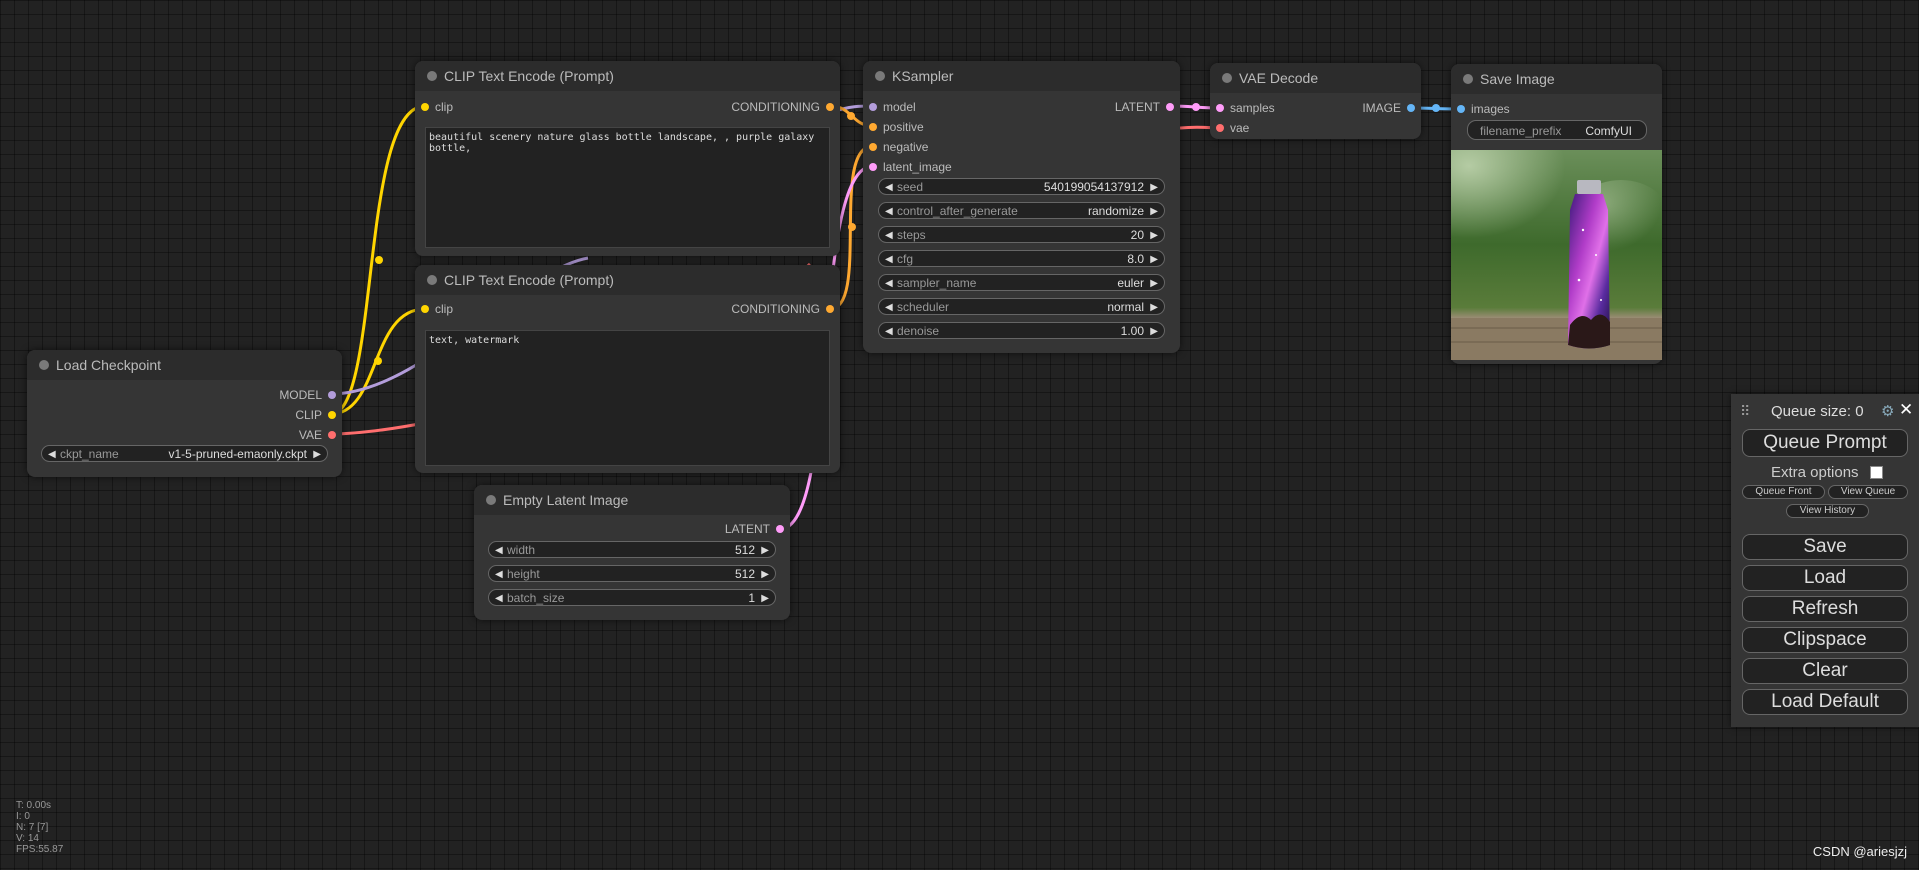 The height and width of the screenshot is (870, 1919). What do you see at coordinates (1825, 702) in the screenshot?
I see `load-default-button: Load Default` at bounding box center [1825, 702].